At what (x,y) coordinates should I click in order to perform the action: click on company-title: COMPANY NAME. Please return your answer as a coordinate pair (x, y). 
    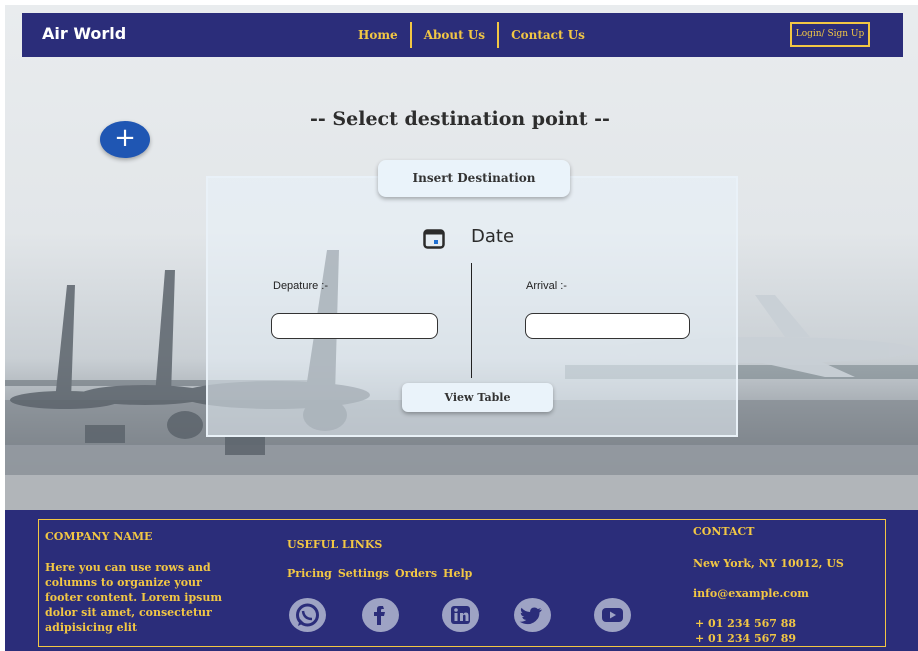
    Looking at the image, I should click on (99, 536).